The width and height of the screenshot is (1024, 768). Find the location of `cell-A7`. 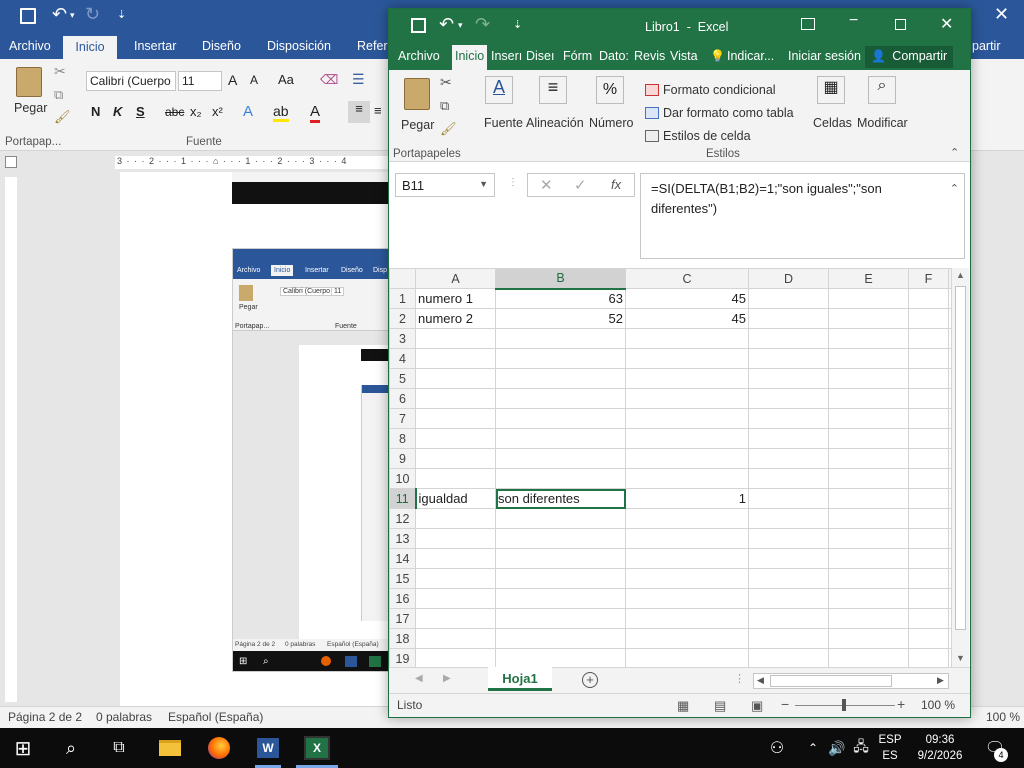

cell-A7 is located at coordinates (455, 418).